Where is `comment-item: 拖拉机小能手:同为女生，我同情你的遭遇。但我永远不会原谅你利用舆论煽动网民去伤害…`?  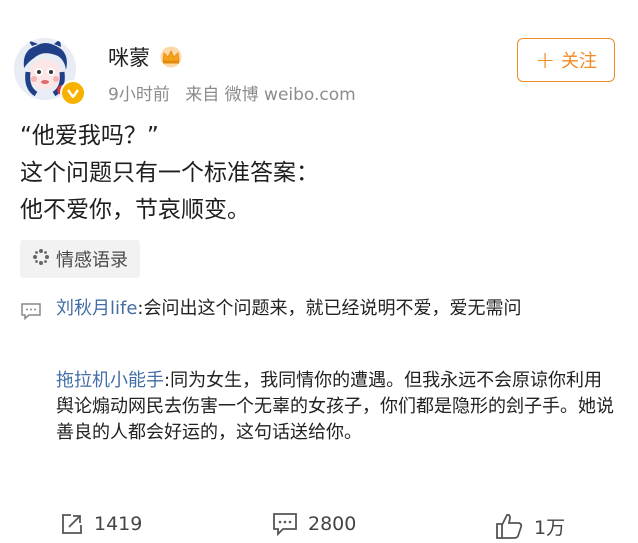 comment-item: 拖拉机小能手:同为女生，我同情你的遭遇。但我永远不会原谅你利用舆论煽动网民去伤害… is located at coordinates (336, 407).